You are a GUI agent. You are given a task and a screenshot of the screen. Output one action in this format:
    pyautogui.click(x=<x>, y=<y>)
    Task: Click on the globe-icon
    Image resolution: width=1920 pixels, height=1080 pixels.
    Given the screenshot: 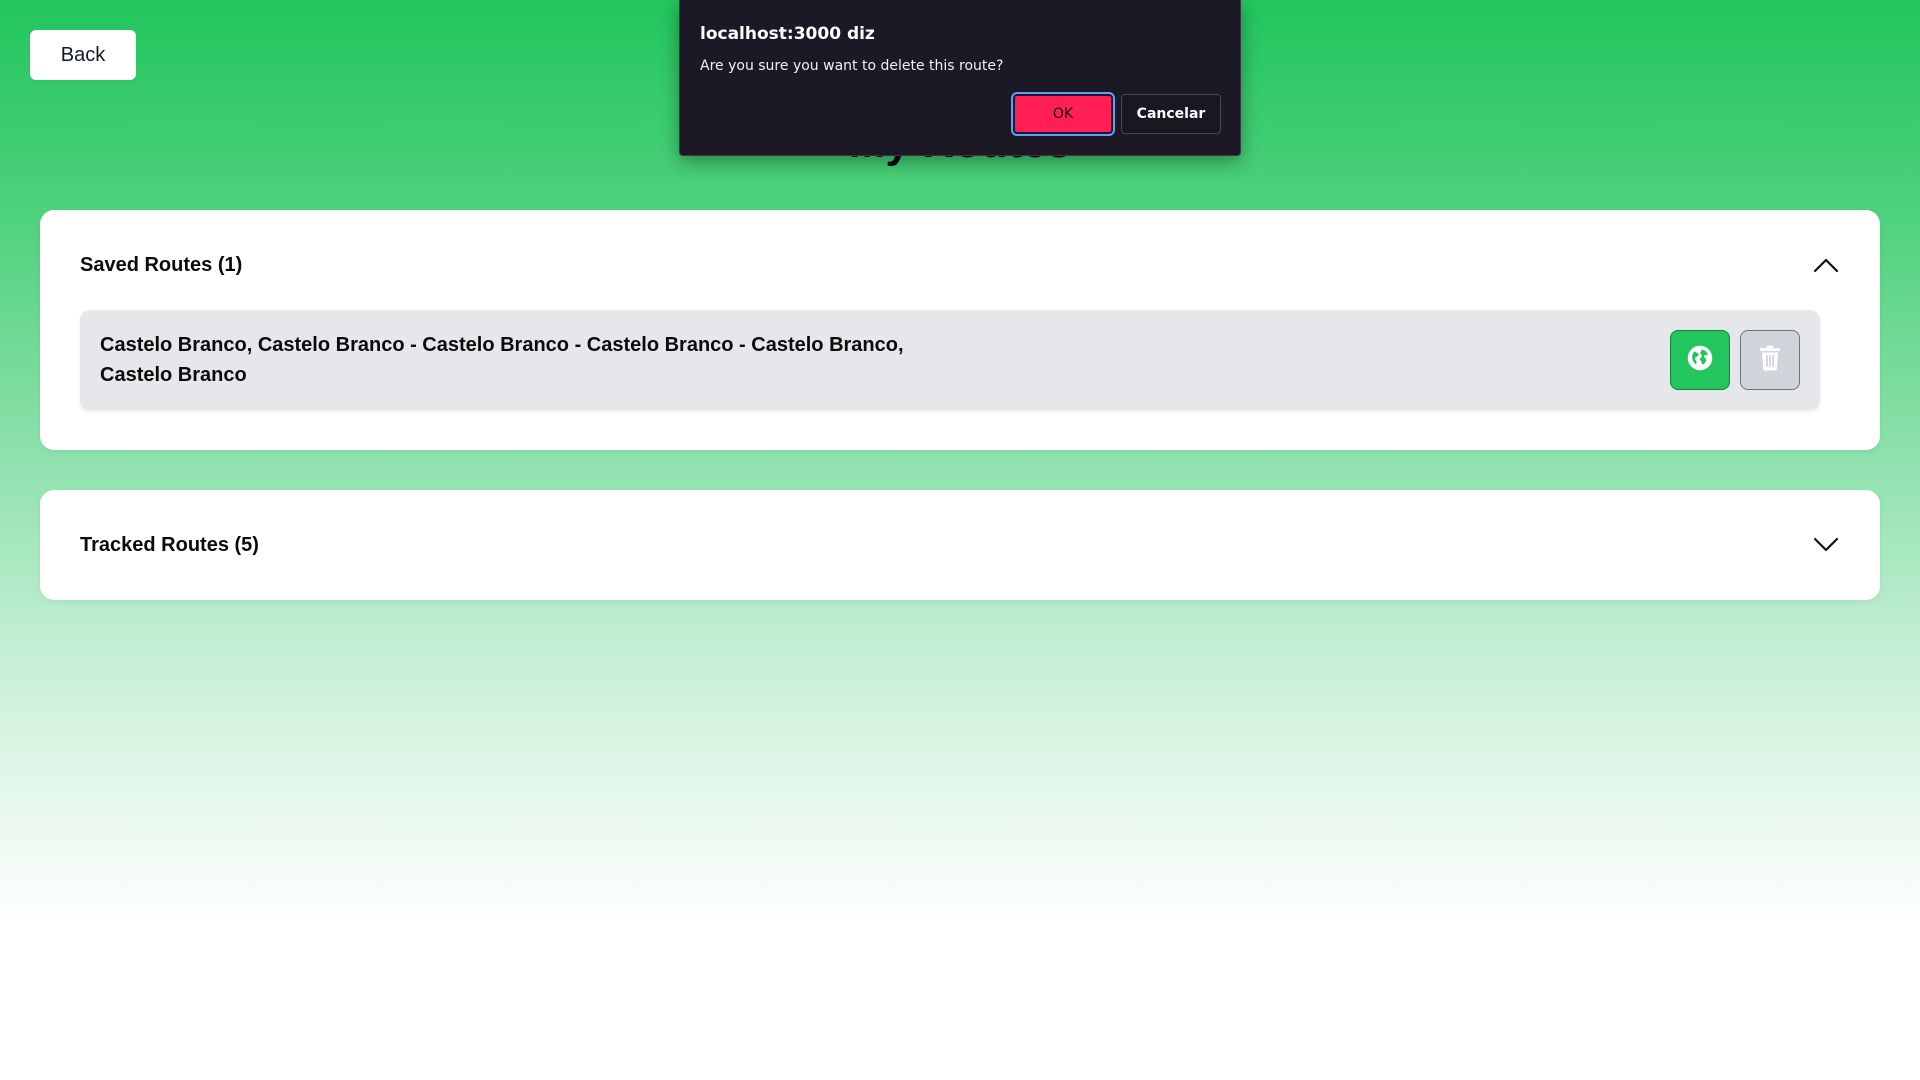 What is the action you would take?
    pyautogui.click(x=1700, y=360)
    